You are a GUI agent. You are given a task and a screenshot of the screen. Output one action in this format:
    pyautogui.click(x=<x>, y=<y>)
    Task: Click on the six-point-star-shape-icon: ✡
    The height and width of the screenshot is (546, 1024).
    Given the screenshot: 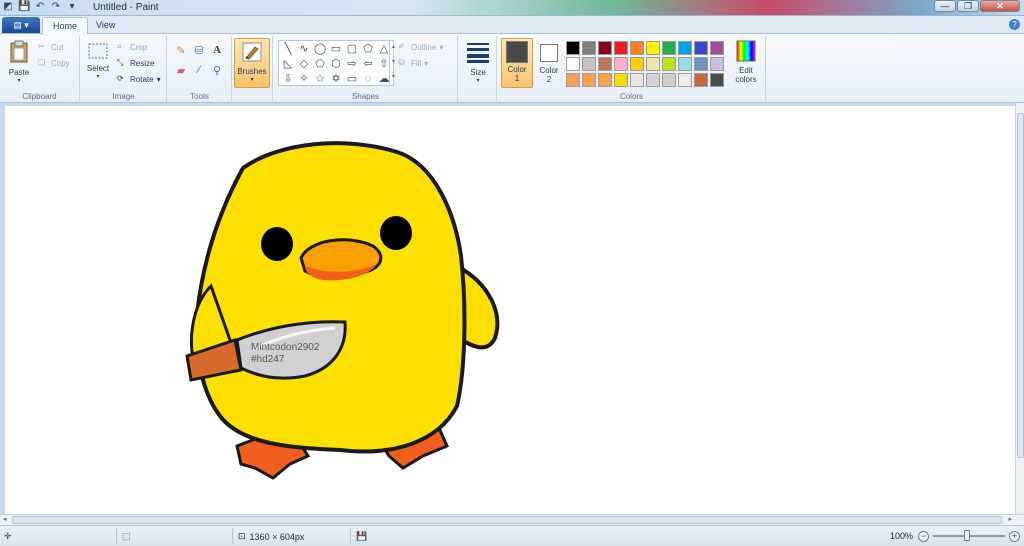 What is the action you would take?
    pyautogui.click(x=336, y=79)
    